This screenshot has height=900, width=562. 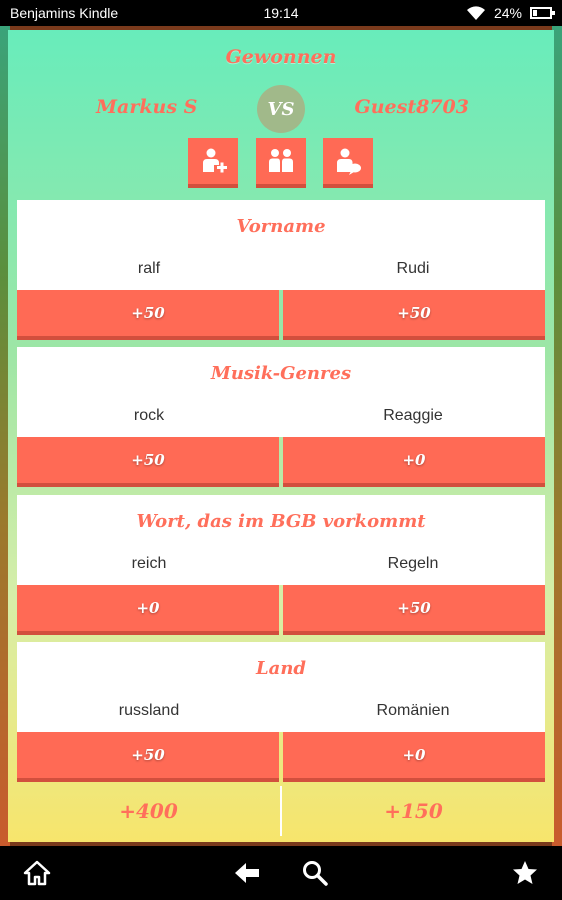 I want to click on favorites-icon, so click(x=525, y=872).